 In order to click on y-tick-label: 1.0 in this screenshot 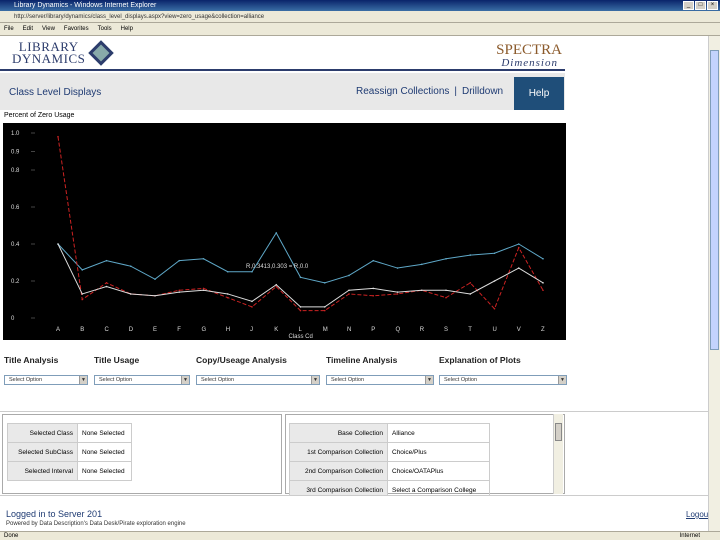, I will do `click(15, 134)`.